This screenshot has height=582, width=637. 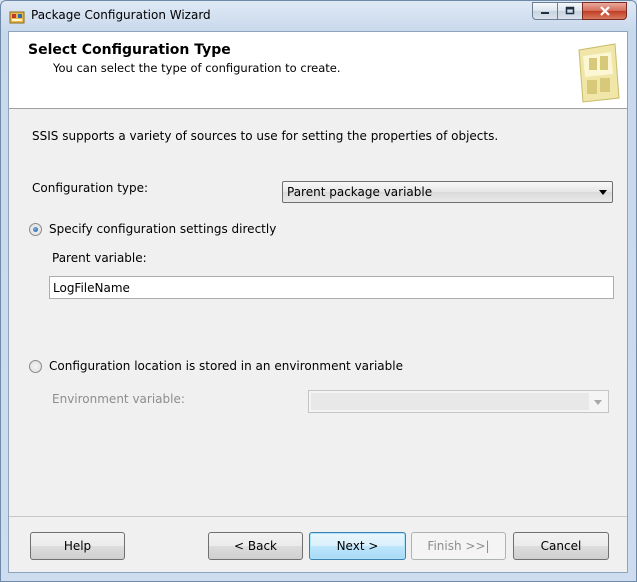 What do you see at coordinates (255, 546) in the screenshot?
I see `back-button: < Back` at bounding box center [255, 546].